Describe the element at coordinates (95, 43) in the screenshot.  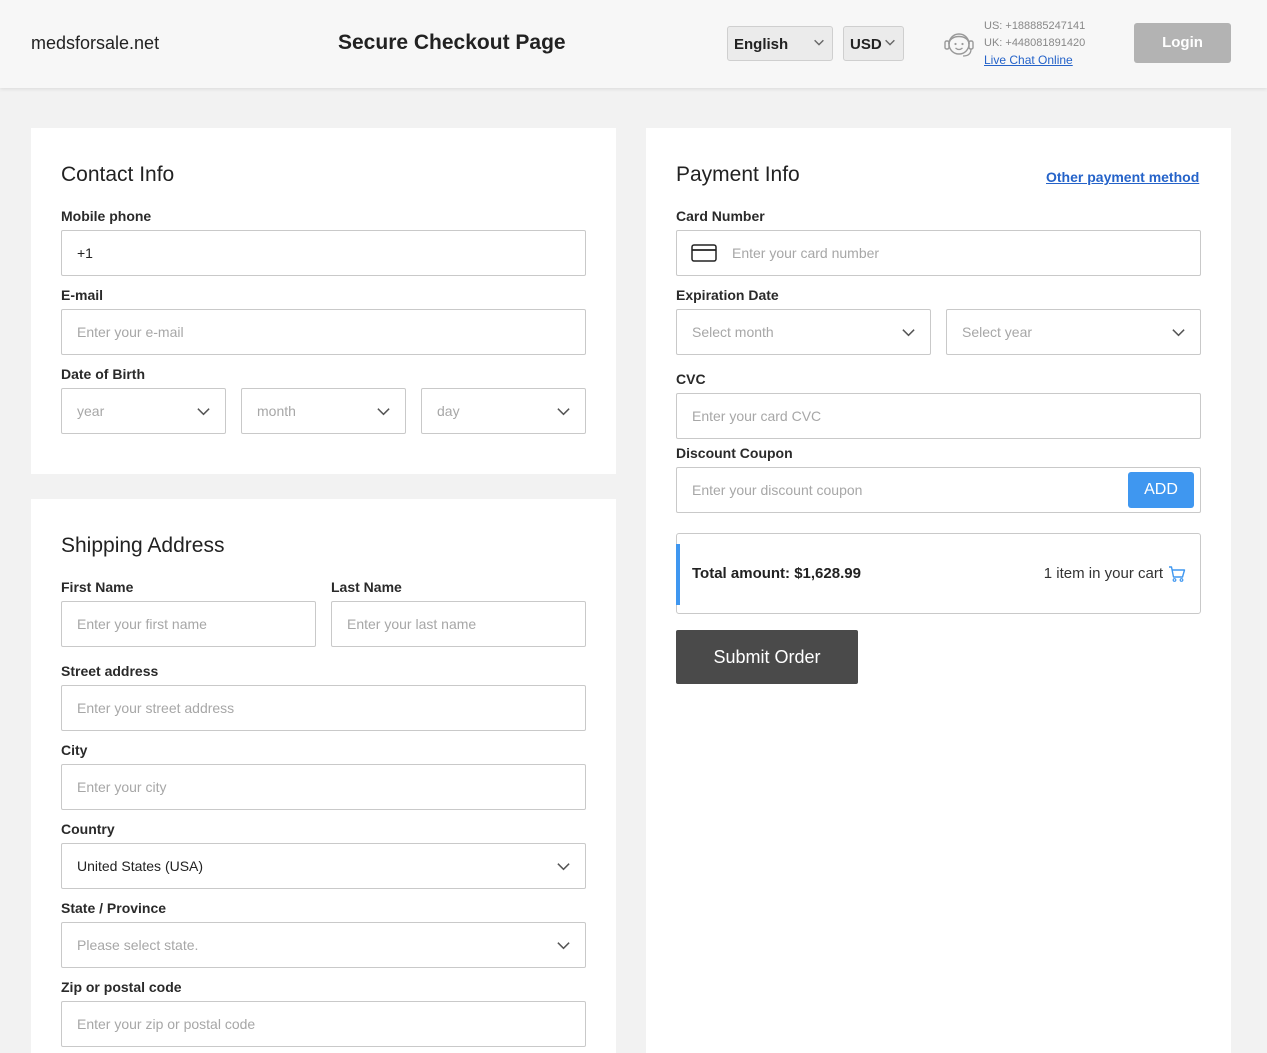
I see `site-brand: medsforsale.net` at that location.